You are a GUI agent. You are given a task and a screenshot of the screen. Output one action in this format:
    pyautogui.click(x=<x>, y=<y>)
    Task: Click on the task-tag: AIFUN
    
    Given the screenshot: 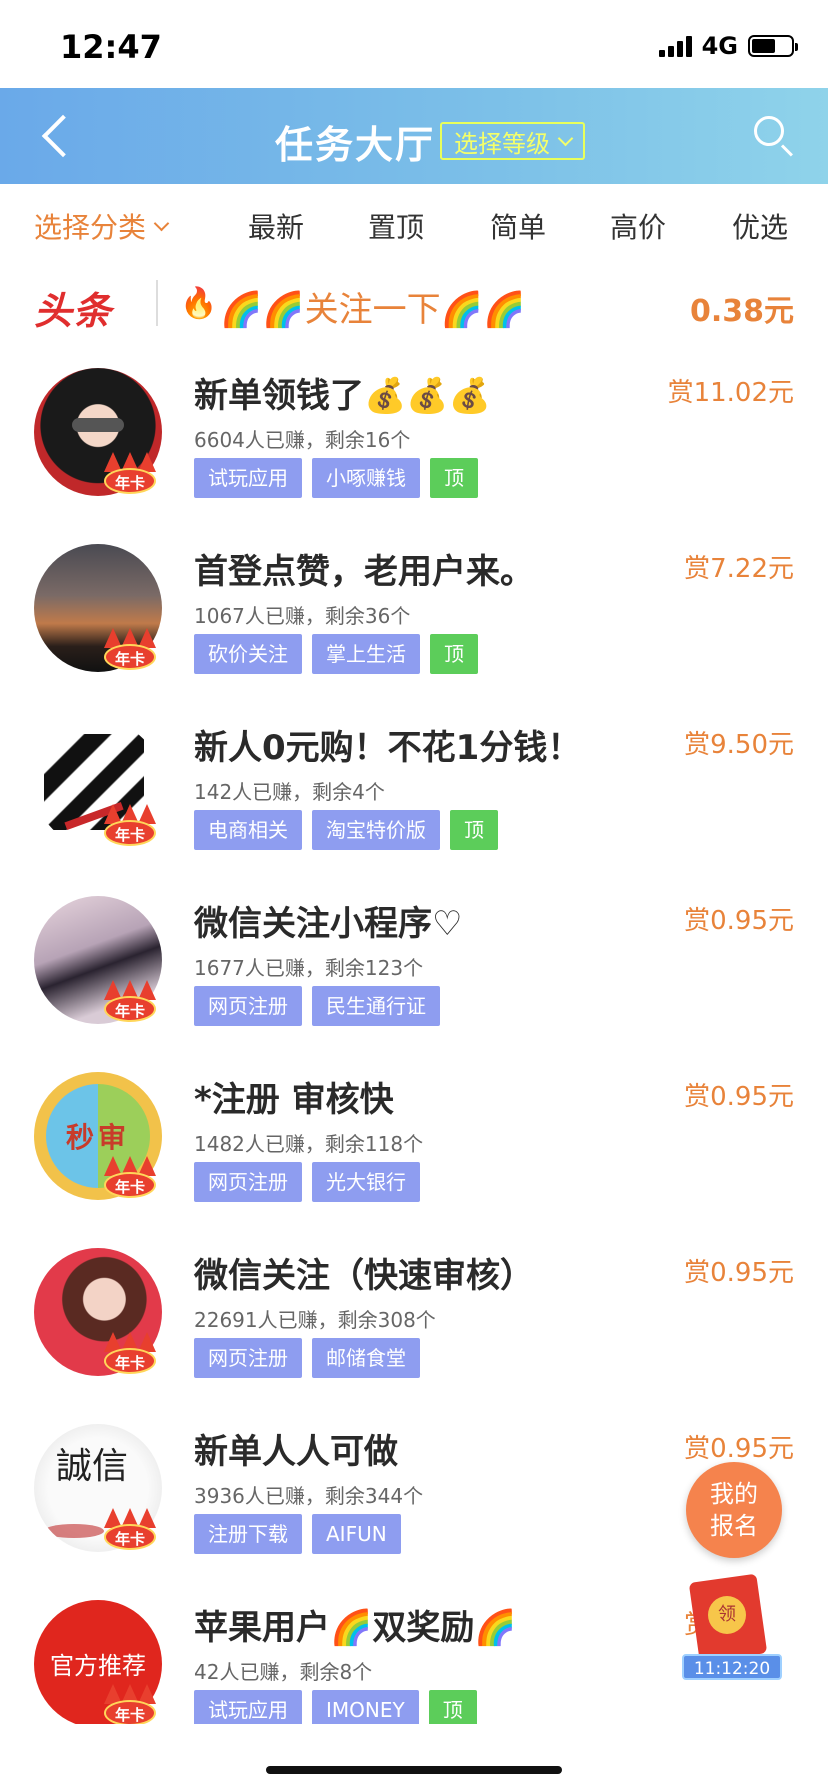 What is the action you would take?
    pyautogui.click(x=356, y=1534)
    